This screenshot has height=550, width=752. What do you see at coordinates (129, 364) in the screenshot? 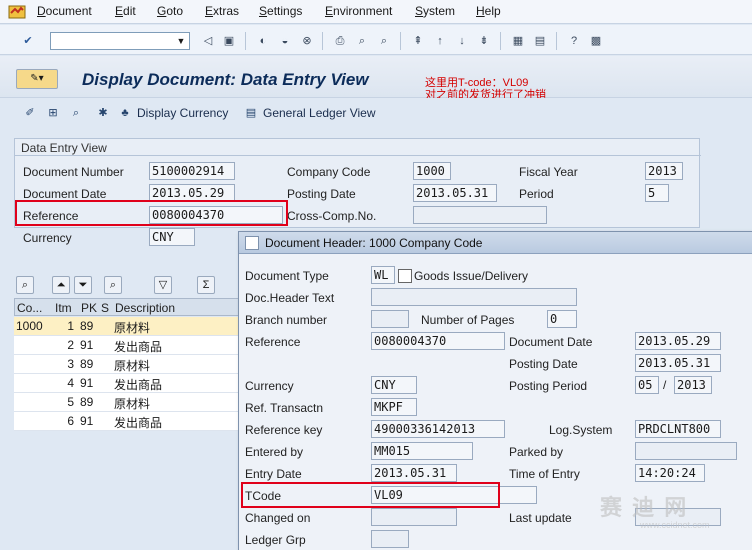
I see `table-row: 3 89 原材料` at bounding box center [129, 364].